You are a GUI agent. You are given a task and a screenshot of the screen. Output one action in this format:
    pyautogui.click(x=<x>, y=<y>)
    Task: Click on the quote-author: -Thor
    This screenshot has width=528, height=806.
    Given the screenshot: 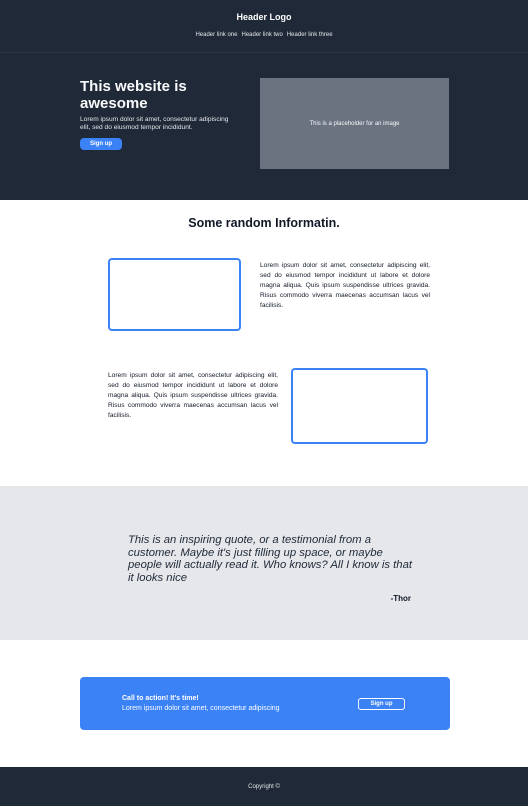 What is the action you would take?
    pyautogui.click(x=400, y=598)
    